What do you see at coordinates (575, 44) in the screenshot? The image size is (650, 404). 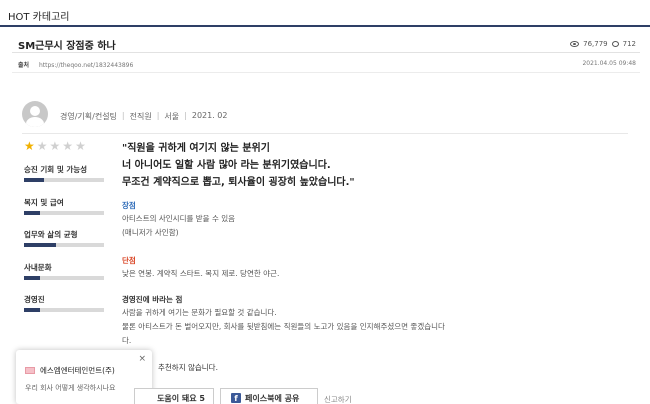 I see `eye-icon` at bounding box center [575, 44].